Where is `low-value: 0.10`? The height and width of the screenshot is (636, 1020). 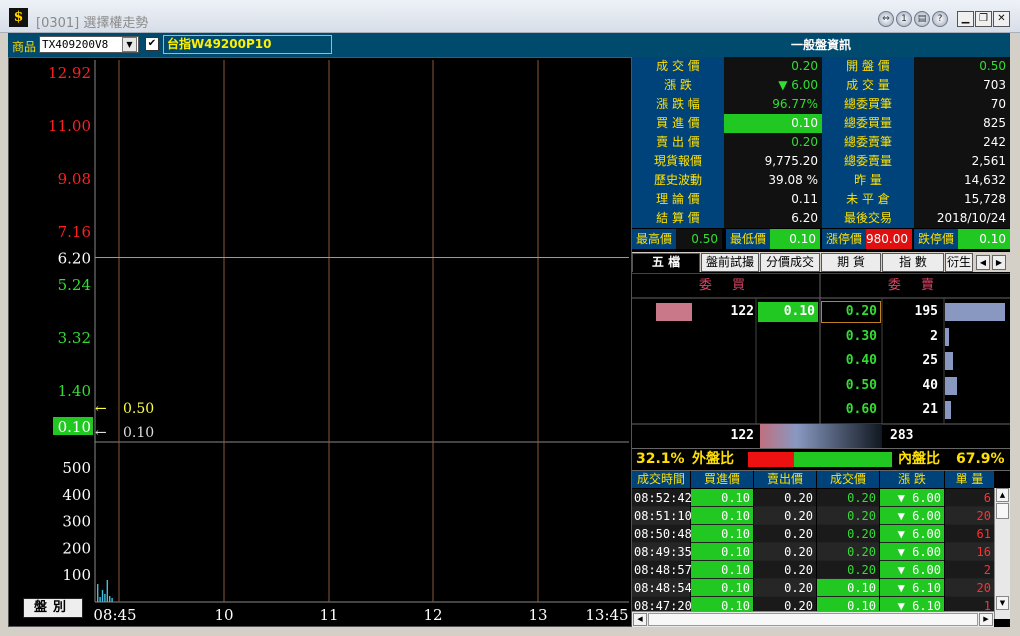 low-value: 0.10 is located at coordinates (795, 239).